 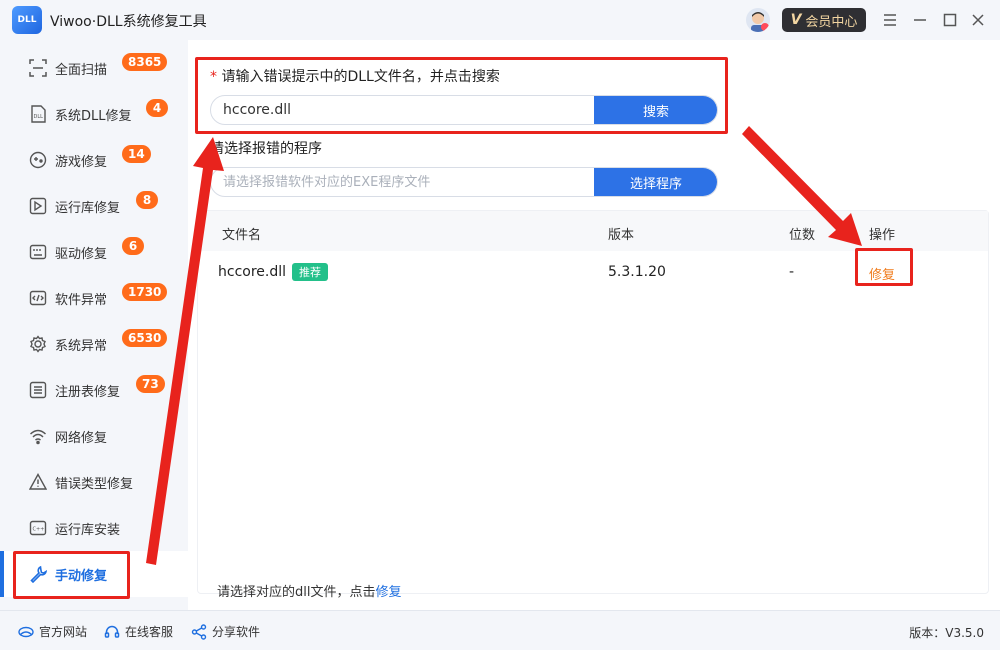 I want to click on select-program-button: 选择程序, so click(x=655, y=182).